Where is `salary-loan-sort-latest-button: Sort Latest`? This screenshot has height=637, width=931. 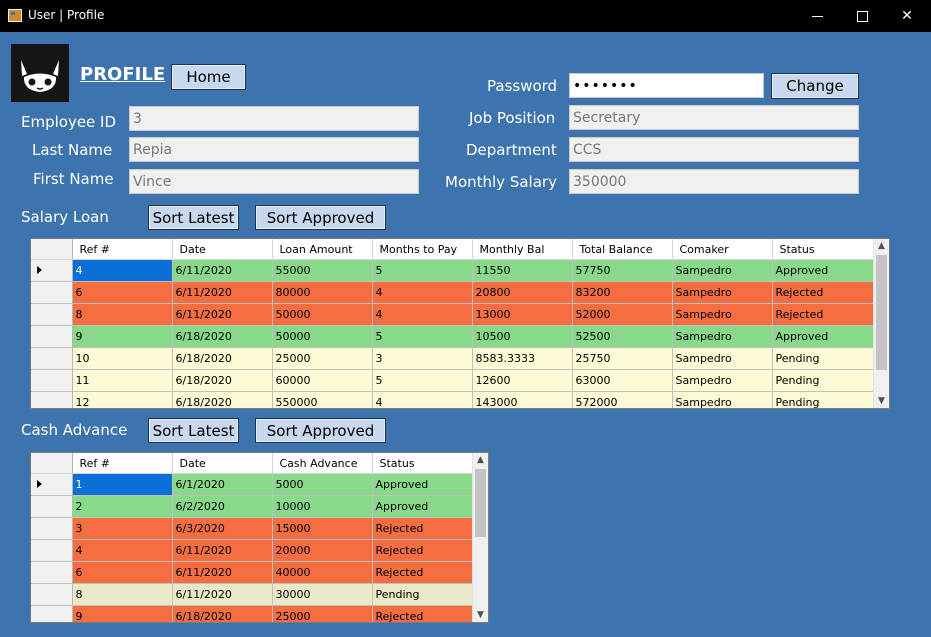
salary-loan-sort-latest-button: Sort Latest is located at coordinates (193, 217).